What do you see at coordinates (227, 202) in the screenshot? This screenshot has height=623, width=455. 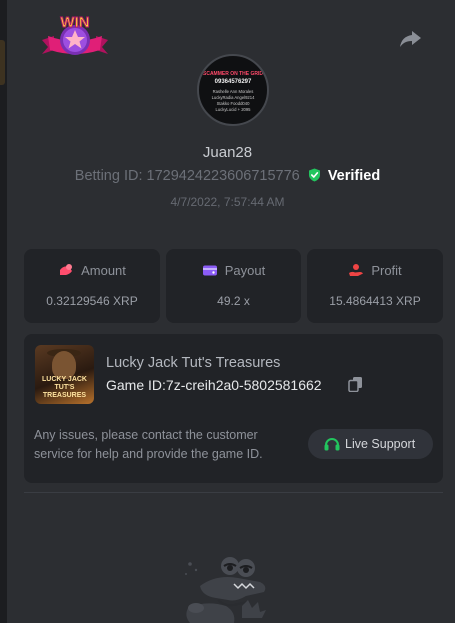 I see `bet-timestamp: 4/7/2022, 7:57:44 AM` at bounding box center [227, 202].